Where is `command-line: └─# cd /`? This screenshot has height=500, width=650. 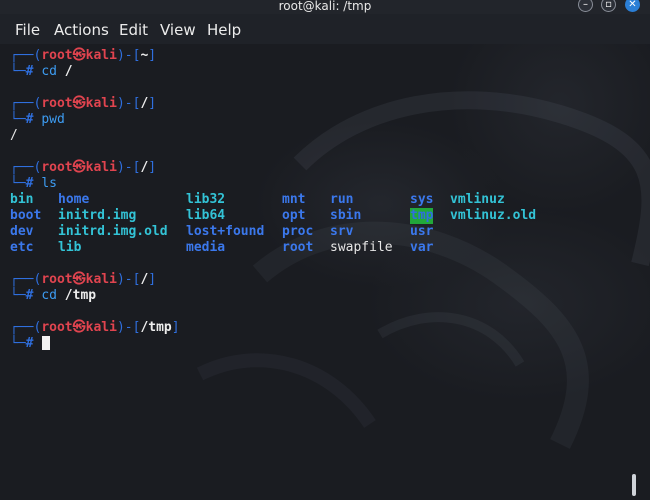
command-line: └─# cd / is located at coordinates (41, 71).